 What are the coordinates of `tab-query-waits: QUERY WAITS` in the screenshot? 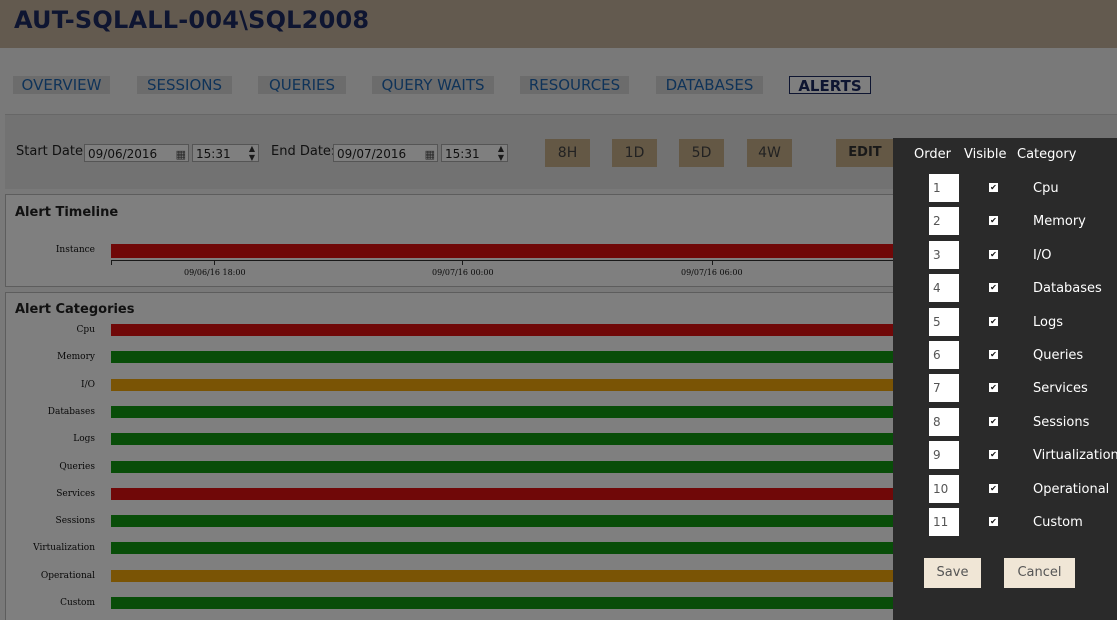 It's located at (433, 85).